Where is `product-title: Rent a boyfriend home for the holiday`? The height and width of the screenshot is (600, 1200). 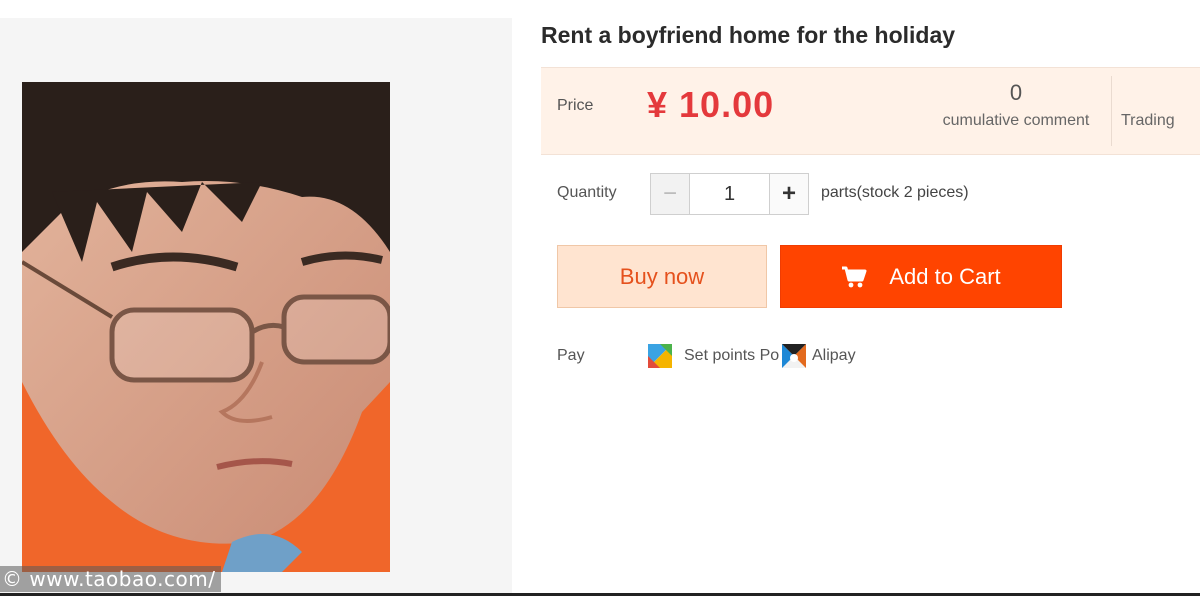 product-title: Rent a boyfriend home for the holiday is located at coordinates (748, 35).